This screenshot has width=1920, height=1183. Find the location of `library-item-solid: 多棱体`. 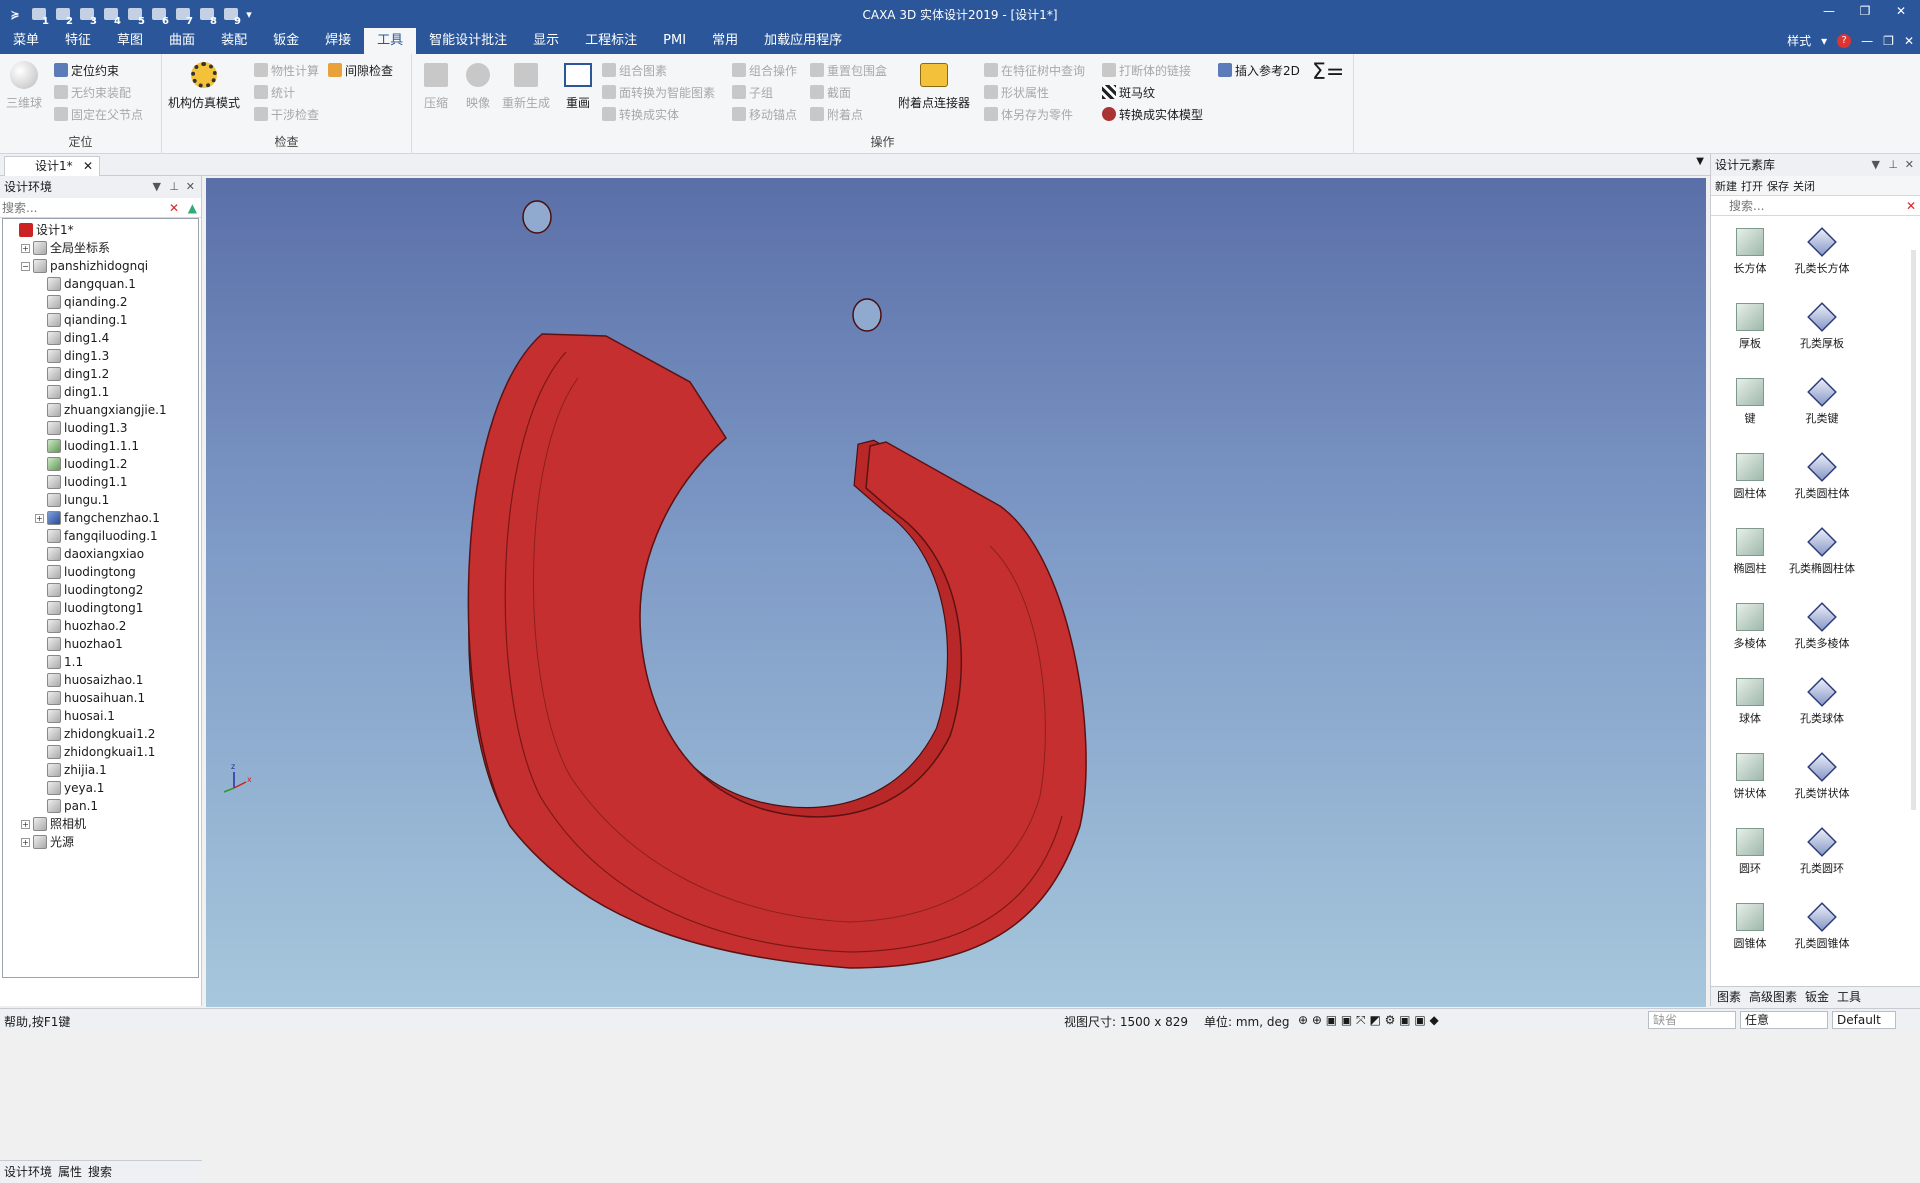

library-item-solid: 多棱体 is located at coordinates (1750, 627).